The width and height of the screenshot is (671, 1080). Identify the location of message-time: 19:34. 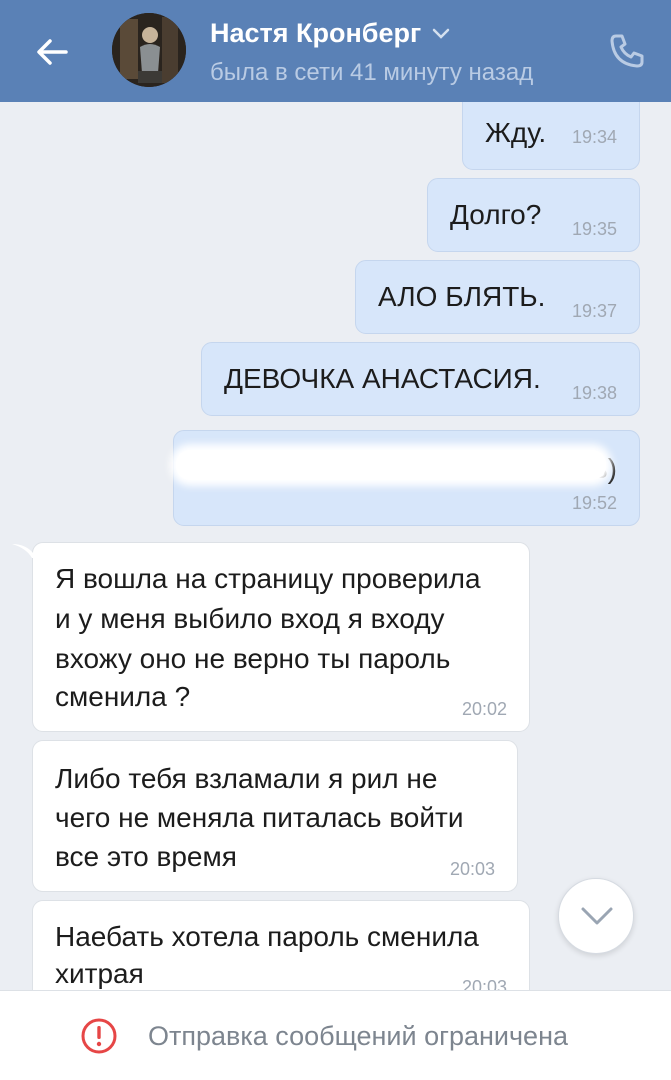
(594, 137).